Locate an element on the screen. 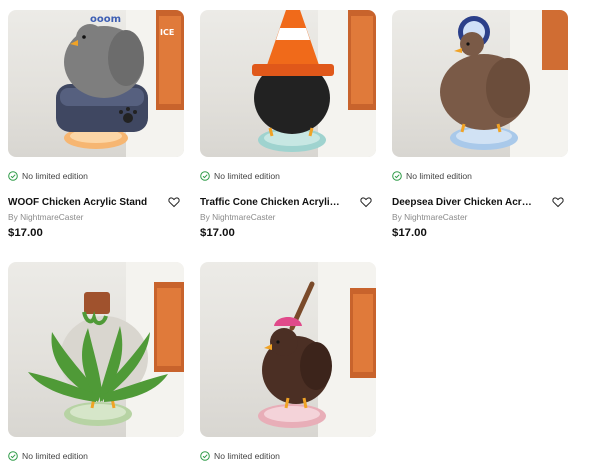 Image resolution: width=600 pixels, height=470 pixels. chicken-cone-illustration is located at coordinates (314, 83).